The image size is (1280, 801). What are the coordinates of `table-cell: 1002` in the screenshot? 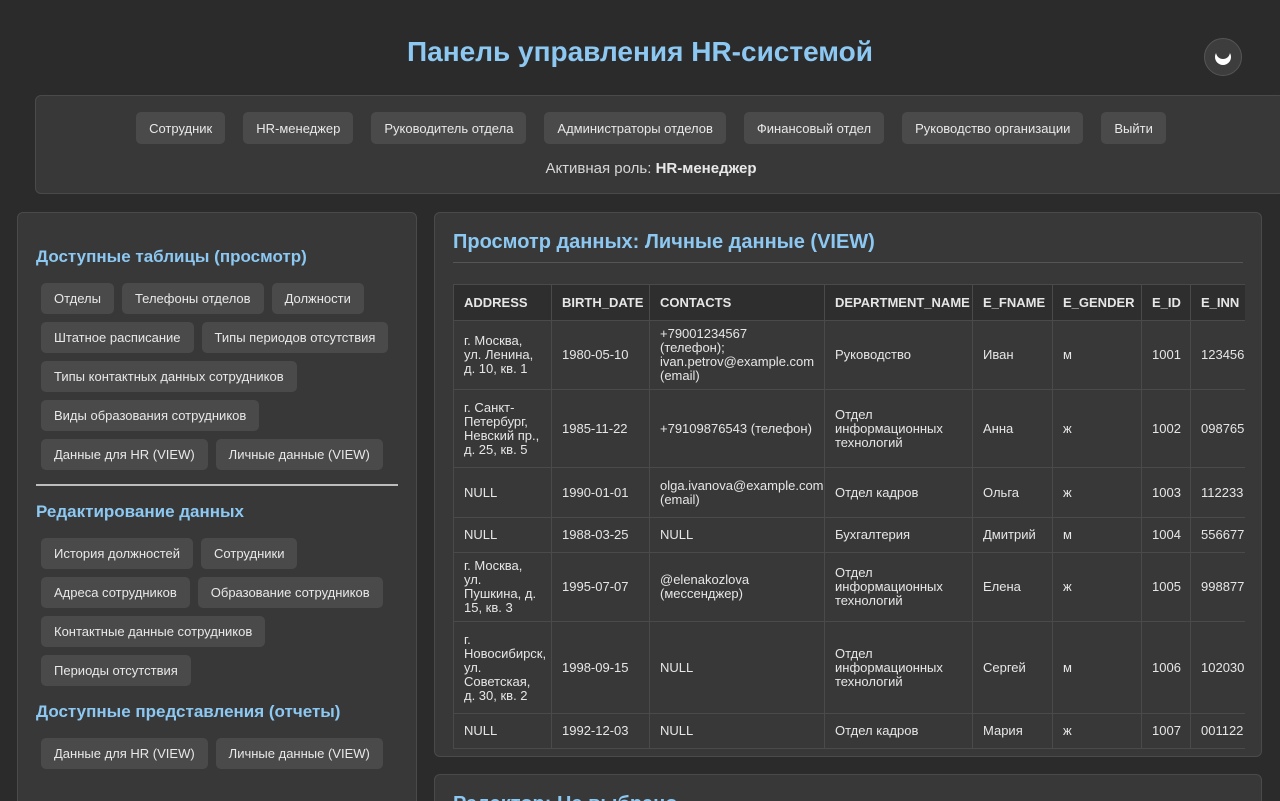 It's located at (1166, 428).